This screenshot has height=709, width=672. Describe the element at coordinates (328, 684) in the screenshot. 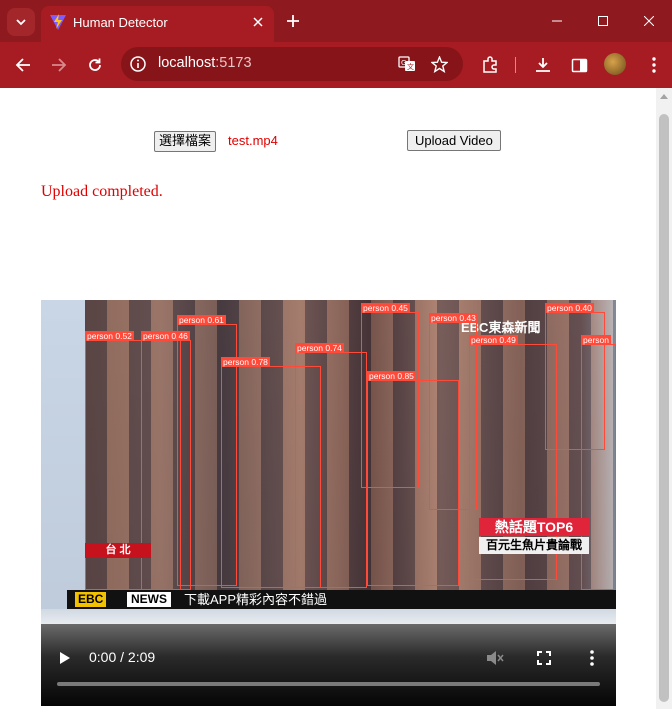

I see `video-progress-bar` at that location.